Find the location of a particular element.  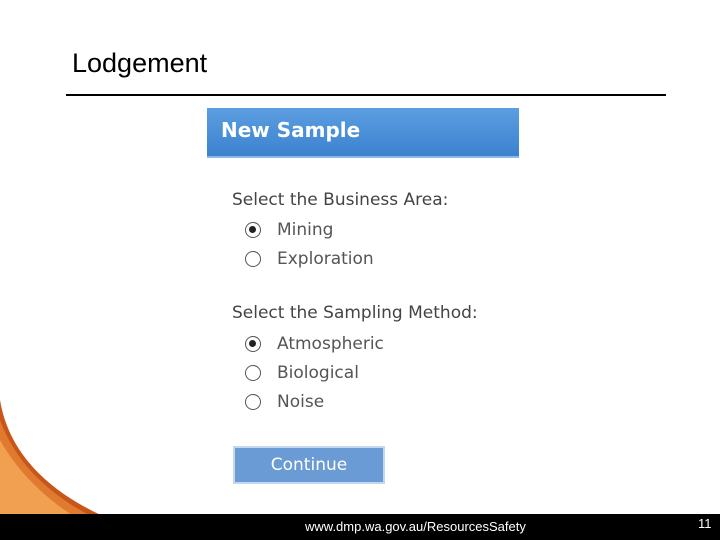

business-area-label: Select the Business Area: is located at coordinates (340, 200).